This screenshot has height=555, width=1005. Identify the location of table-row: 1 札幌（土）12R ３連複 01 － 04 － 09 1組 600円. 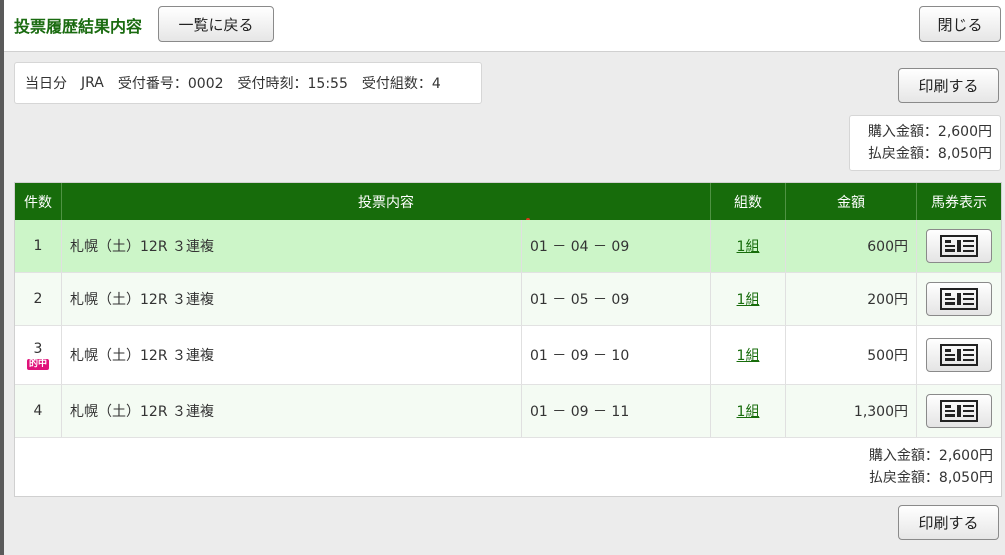
(508, 246).